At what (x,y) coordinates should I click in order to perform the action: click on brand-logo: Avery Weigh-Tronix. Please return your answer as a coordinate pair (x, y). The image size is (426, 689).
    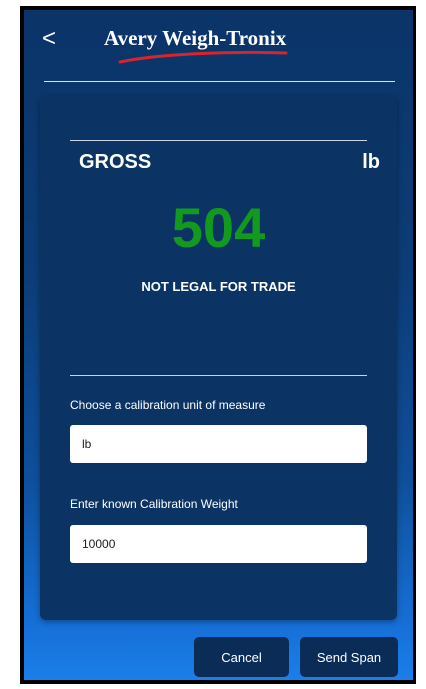
    Looking at the image, I should click on (209, 47).